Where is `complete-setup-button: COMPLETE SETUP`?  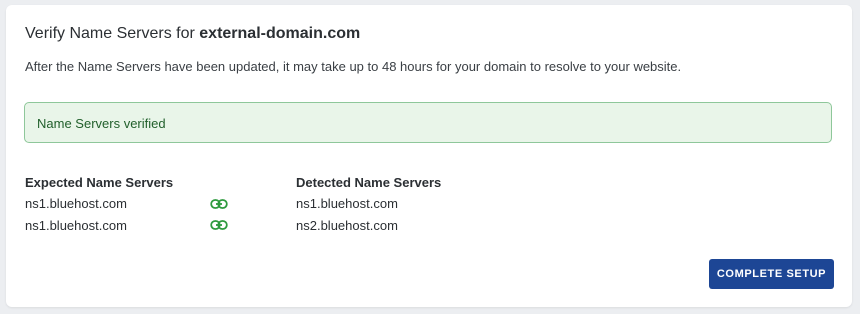 complete-setup-button: COMPLETE SETUP is located at coordinates (771, 274).